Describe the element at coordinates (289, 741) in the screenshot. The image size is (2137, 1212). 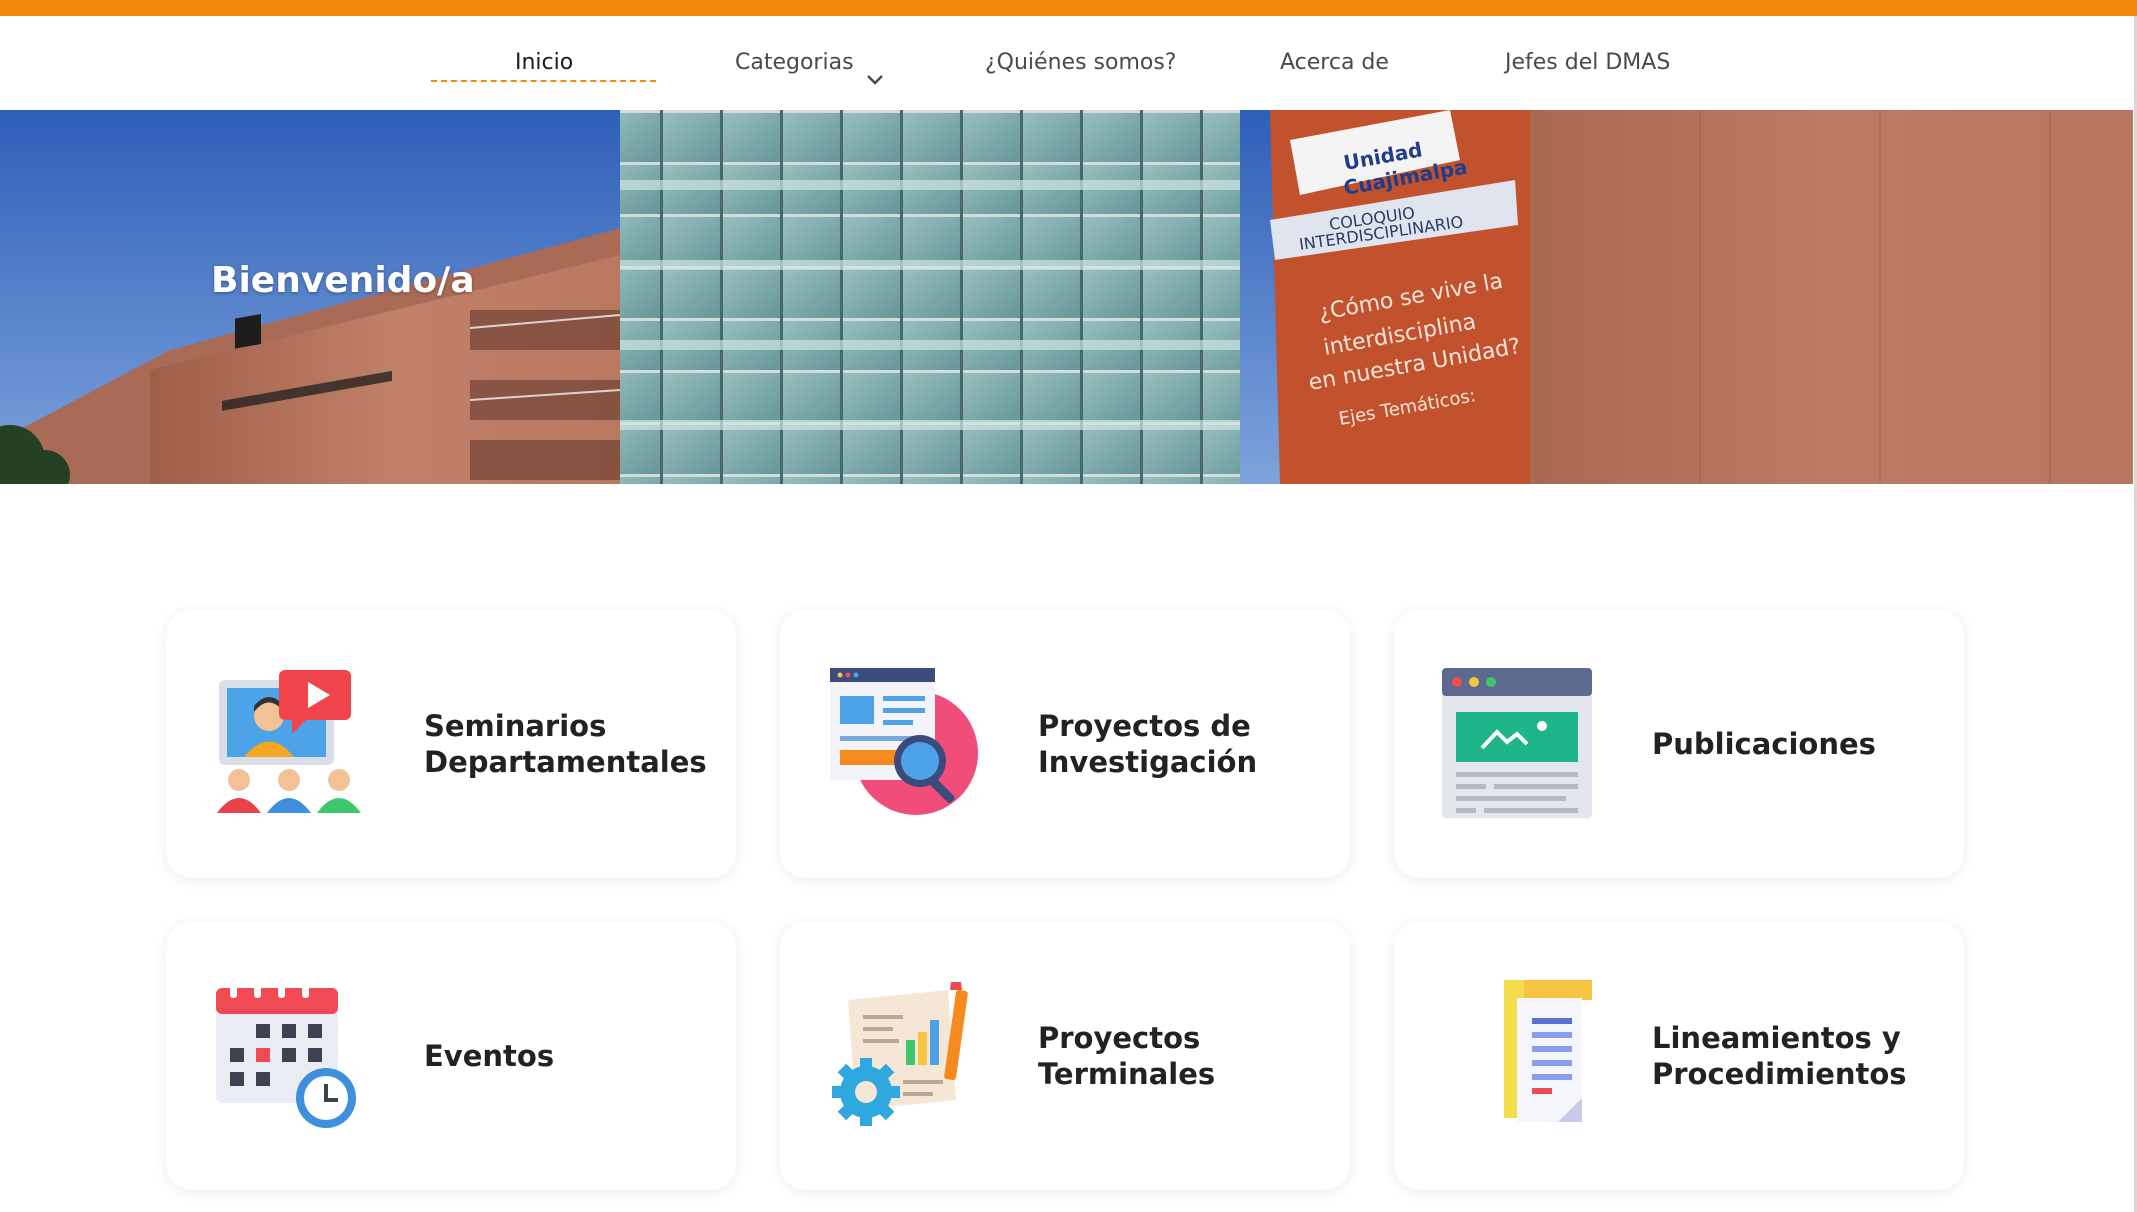
I see `seminar-video-icon` at that location.